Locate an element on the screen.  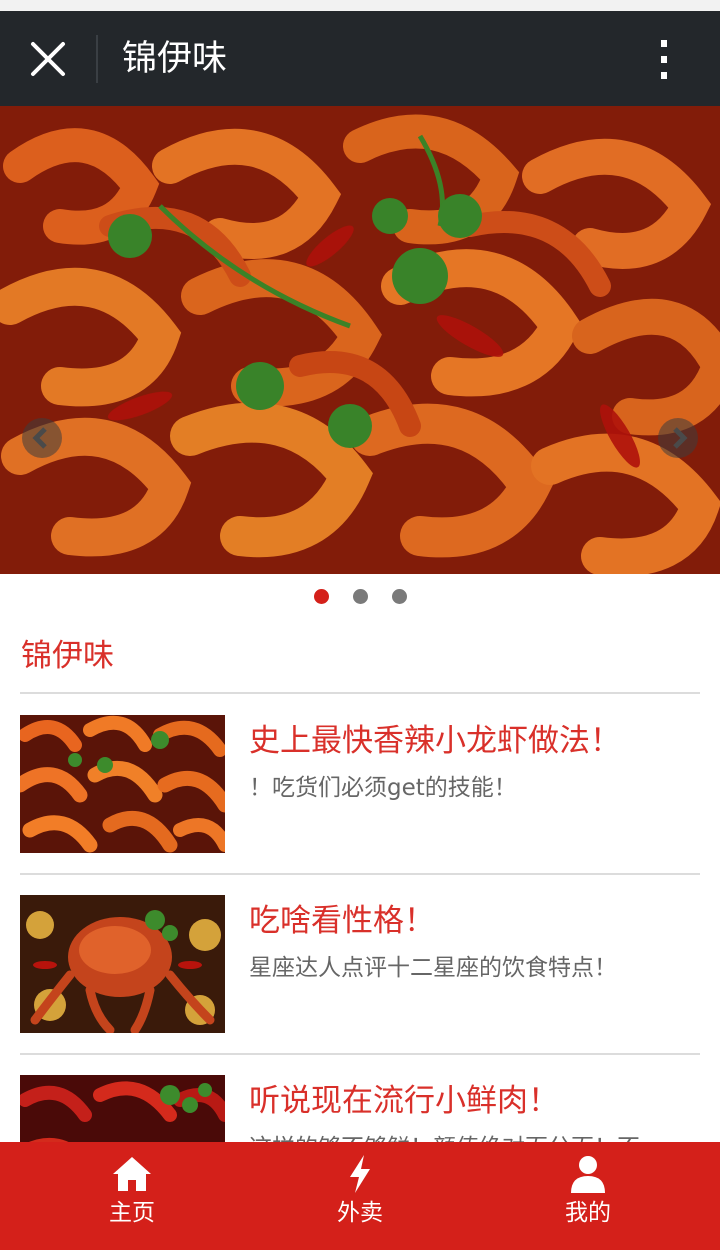
nav-profile: 我的 is located at coordinates (588, 1192).